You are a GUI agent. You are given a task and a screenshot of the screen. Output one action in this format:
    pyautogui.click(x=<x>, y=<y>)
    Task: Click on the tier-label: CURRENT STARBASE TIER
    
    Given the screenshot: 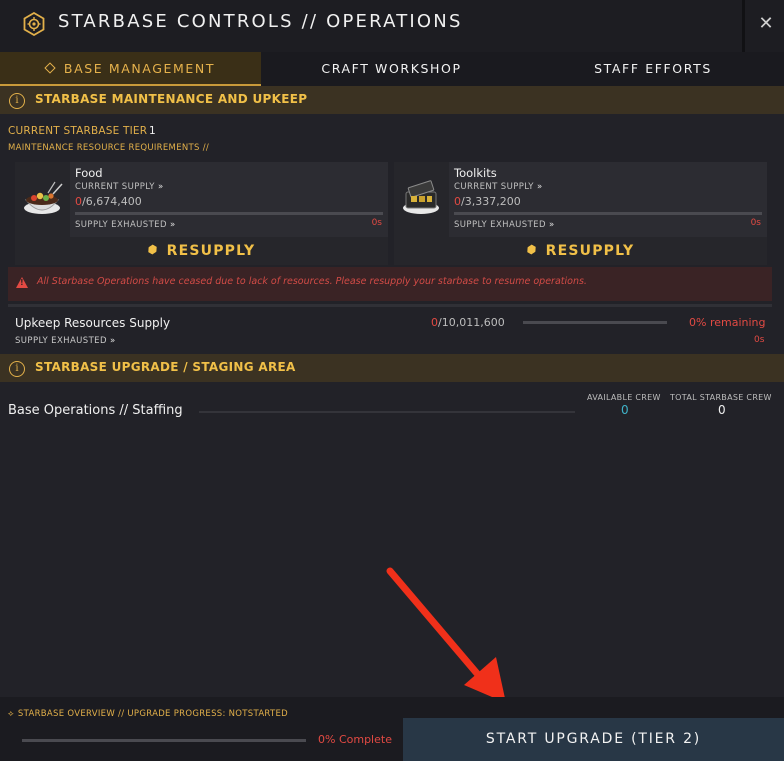 What is the action you would take?
    pyautogui.click(x=78, y=131)
    